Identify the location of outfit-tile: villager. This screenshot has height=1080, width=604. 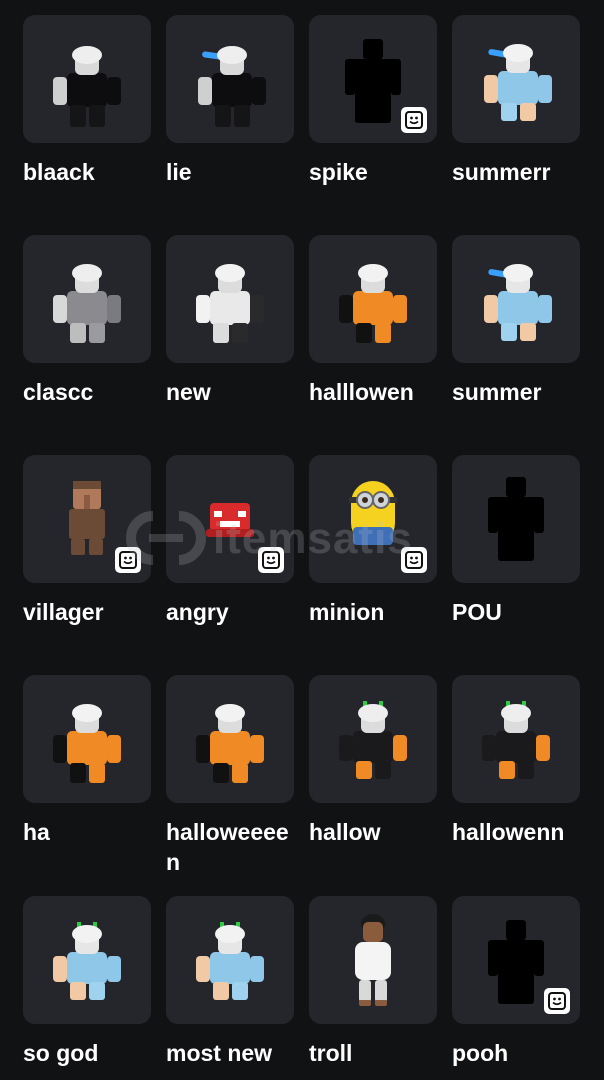
(87, 541).